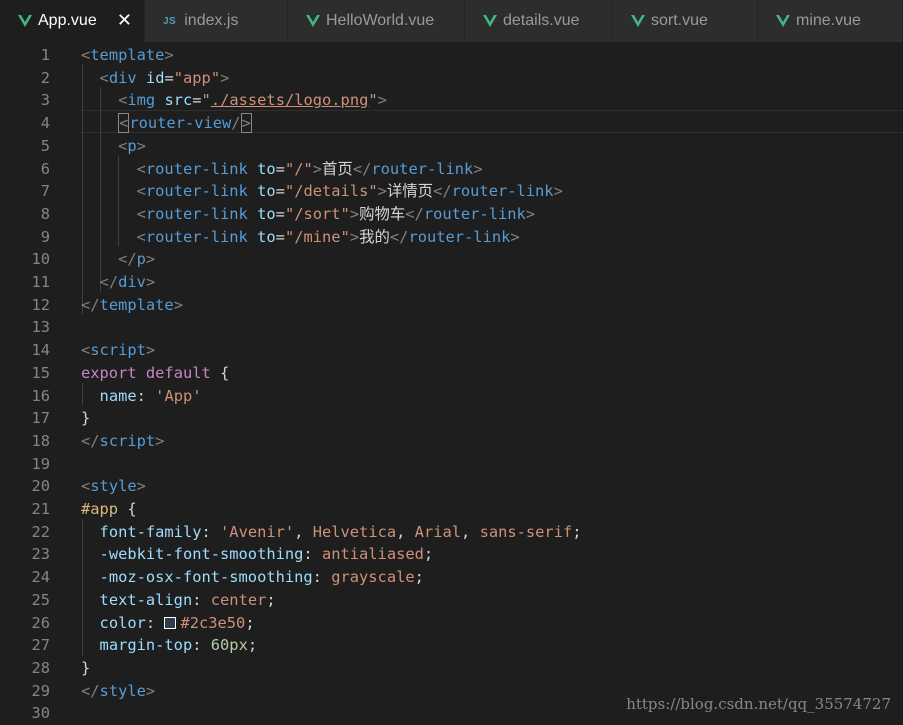 The image size is (903, 725). Describe the element at coordinates (451, 577) in the screenshot. I see `code-line: 24 -moz-osx-font-smoothing: grayscale;` at that location.